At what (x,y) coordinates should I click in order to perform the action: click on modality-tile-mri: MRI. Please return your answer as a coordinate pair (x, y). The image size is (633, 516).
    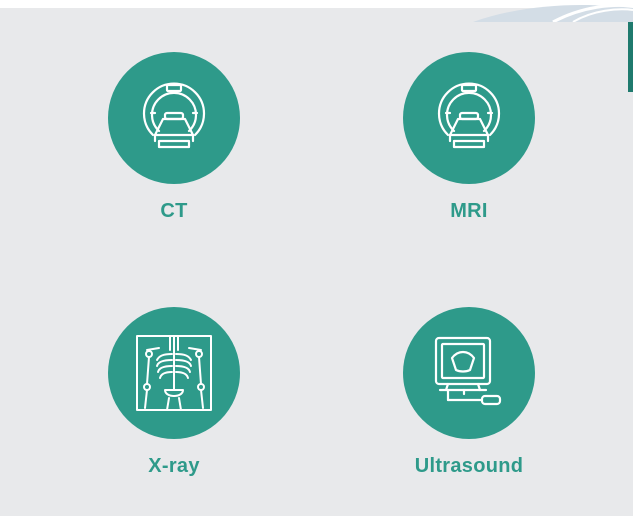
    Looking at the image, I should click on (469, 137).